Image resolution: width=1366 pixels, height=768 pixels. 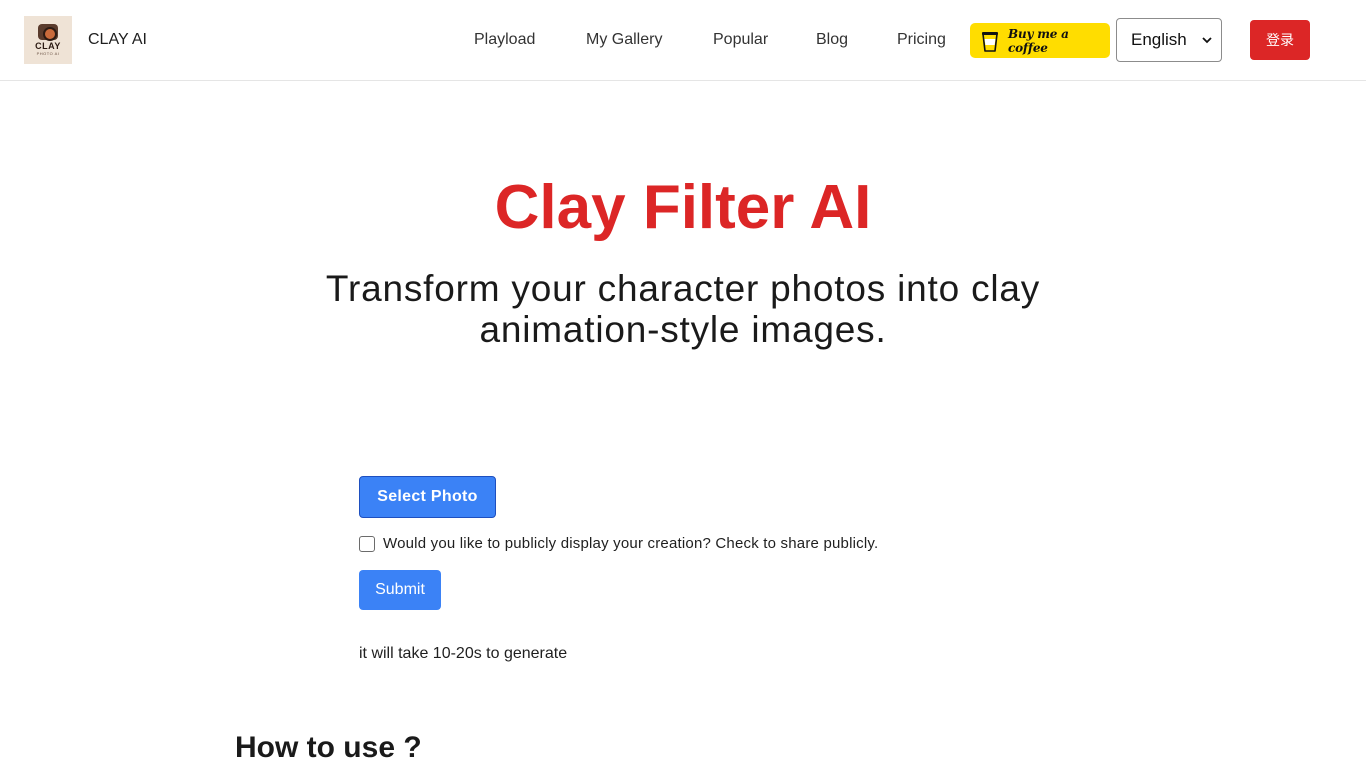 I want to click on chevron-down-icon, so click(x=1207, y=40).